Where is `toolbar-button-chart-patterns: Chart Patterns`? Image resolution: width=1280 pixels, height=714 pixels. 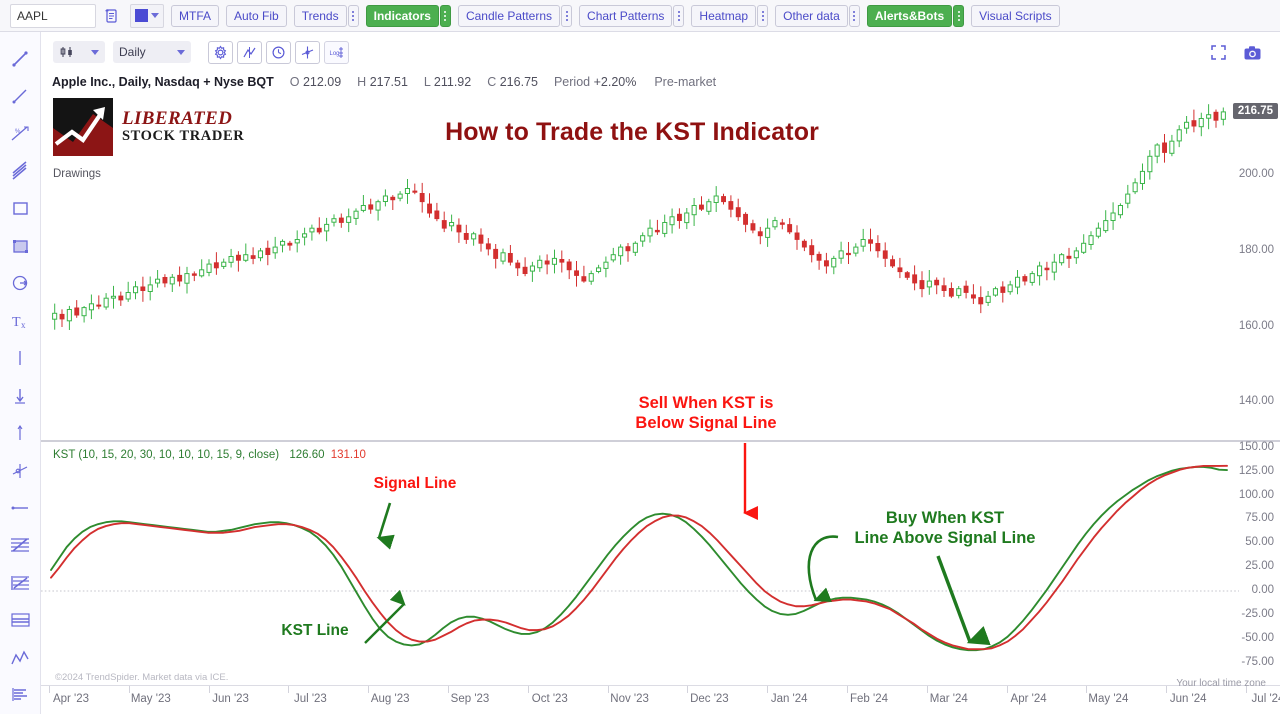
toolbar-button-chart-patterns: Chart Patterns is located at coordinates (626, 15).